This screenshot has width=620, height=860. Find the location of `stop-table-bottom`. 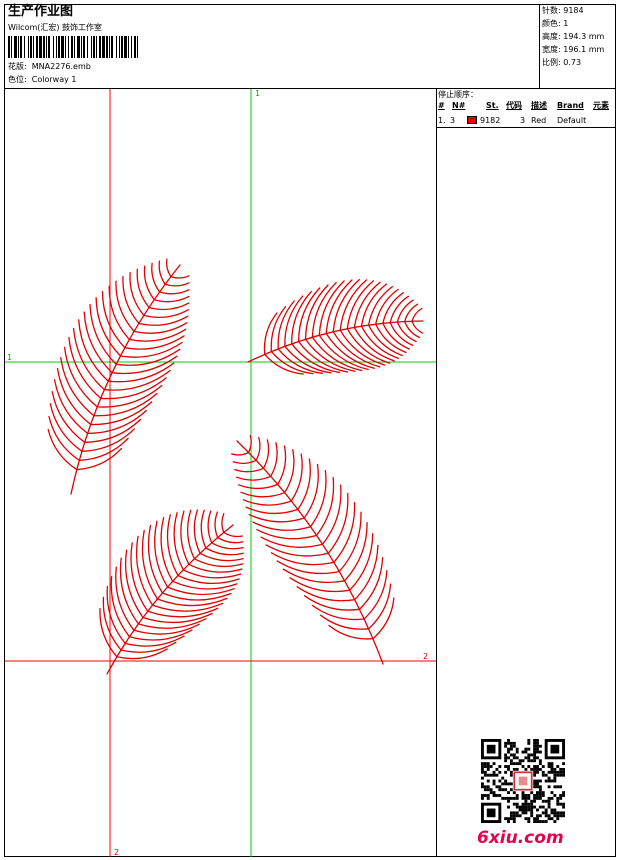

stop-table-bottom is located at coordinates (526, 127).